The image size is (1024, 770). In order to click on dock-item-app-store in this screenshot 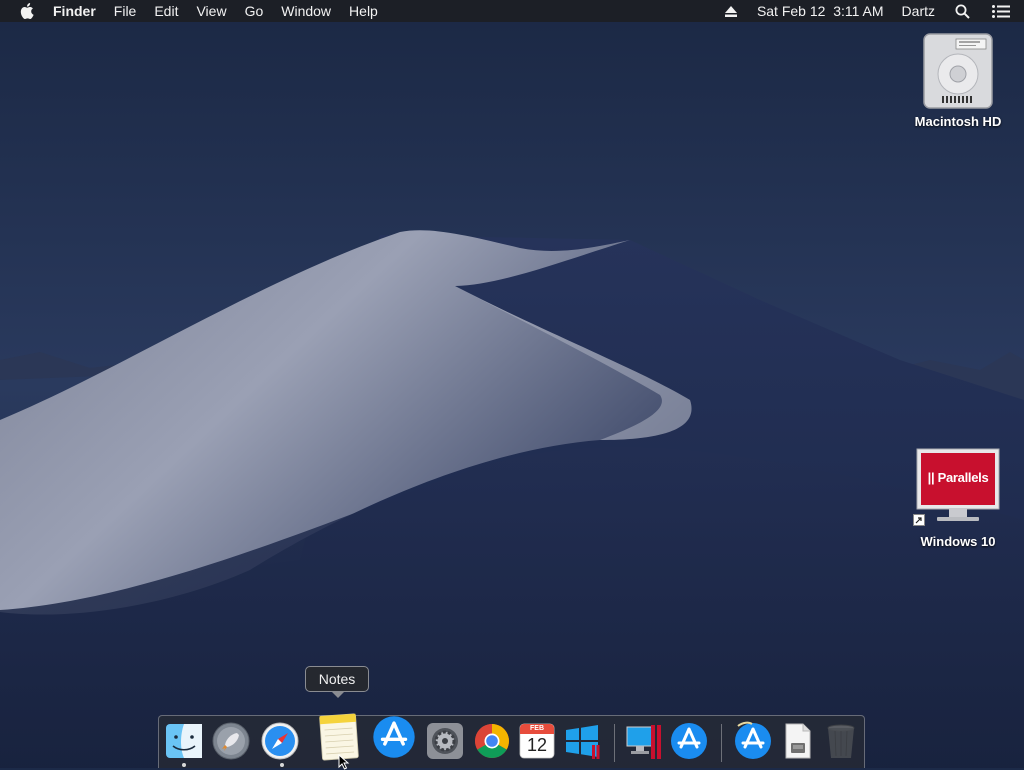, I will do `click(394, 737)`.